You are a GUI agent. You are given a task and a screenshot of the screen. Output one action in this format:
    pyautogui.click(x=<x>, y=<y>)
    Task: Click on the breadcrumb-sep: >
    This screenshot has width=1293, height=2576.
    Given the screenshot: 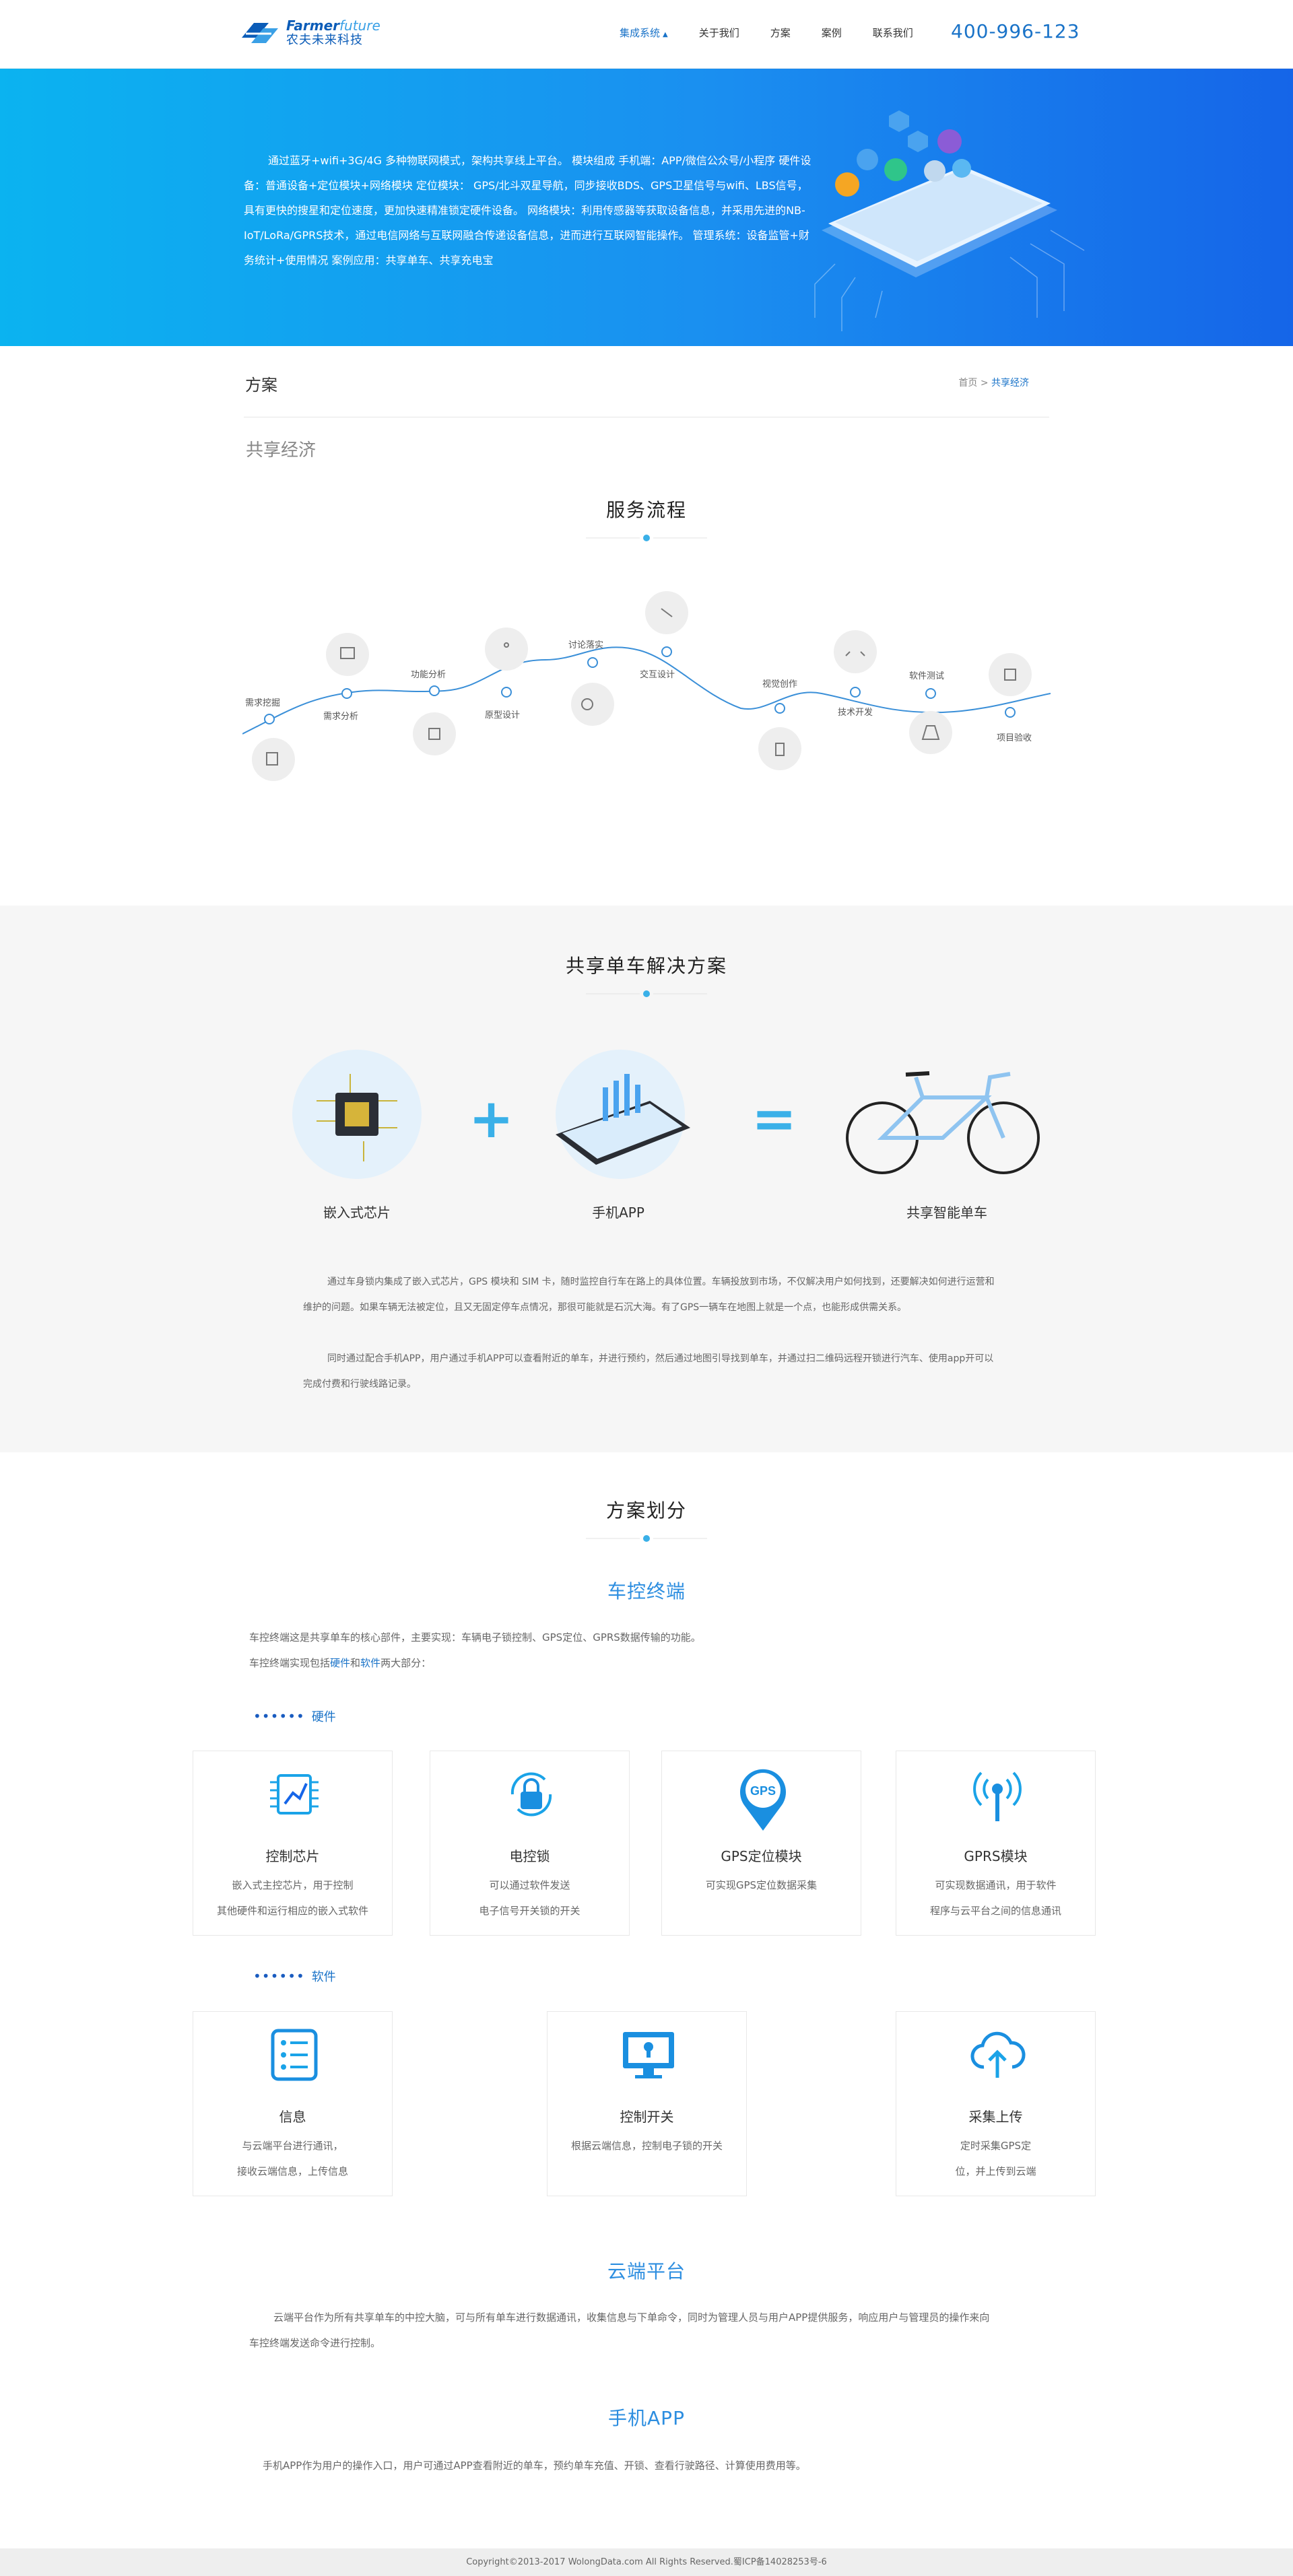 What is the action you would take?
    pyautogui.click(x=984, y=383)
    